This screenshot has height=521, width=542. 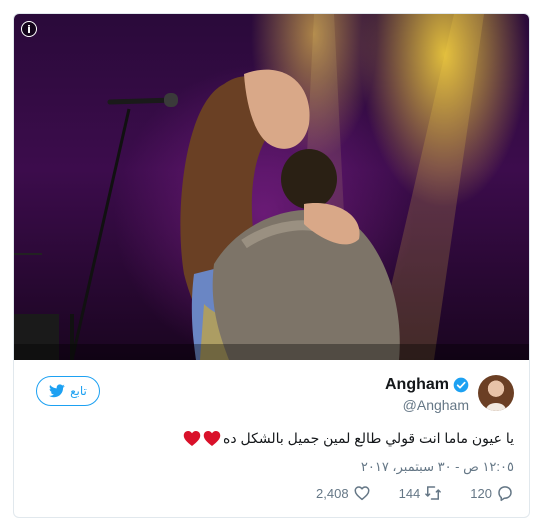 I want to click on author-handle: @Angham, so click(x=436, y=405).